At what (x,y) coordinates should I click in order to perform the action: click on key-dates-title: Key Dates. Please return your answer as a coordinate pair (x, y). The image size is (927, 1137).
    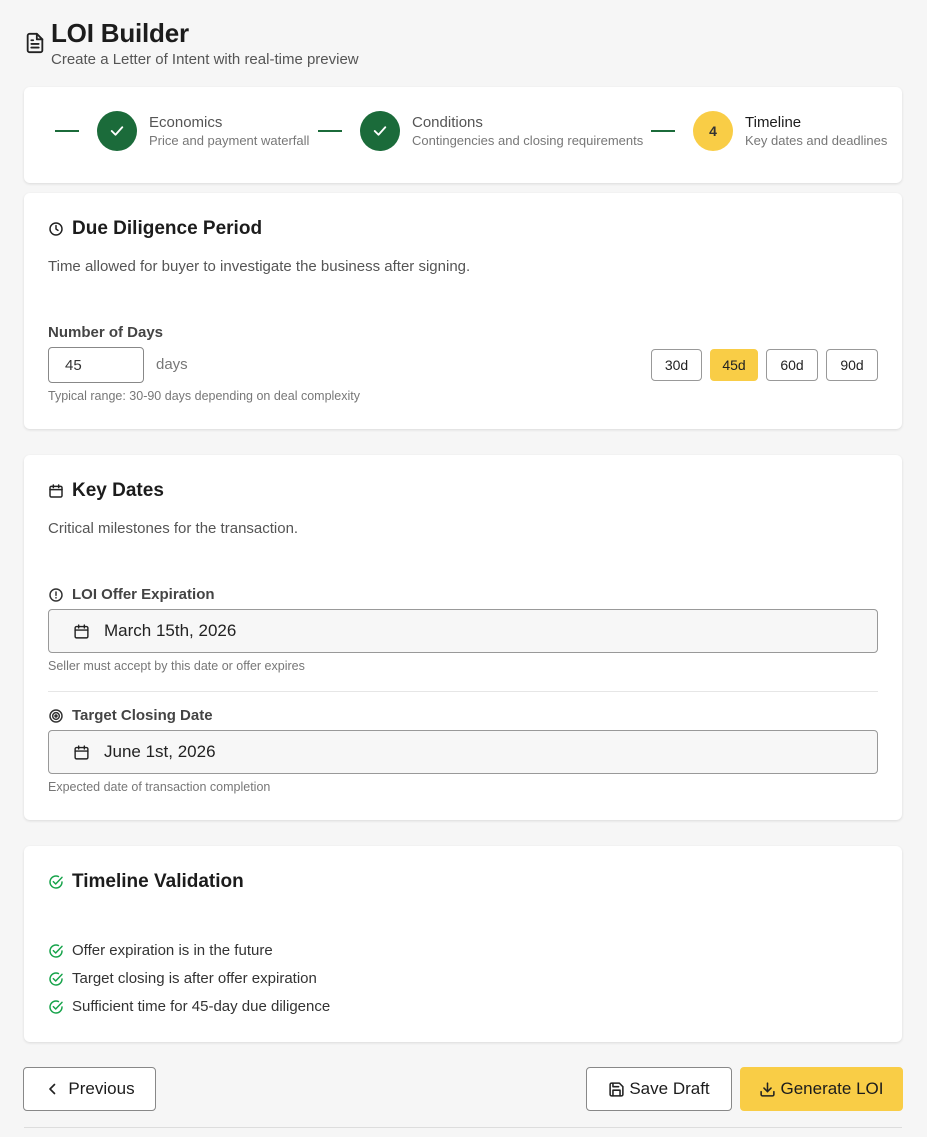
    Looking at the image, I should click on (118, 490).